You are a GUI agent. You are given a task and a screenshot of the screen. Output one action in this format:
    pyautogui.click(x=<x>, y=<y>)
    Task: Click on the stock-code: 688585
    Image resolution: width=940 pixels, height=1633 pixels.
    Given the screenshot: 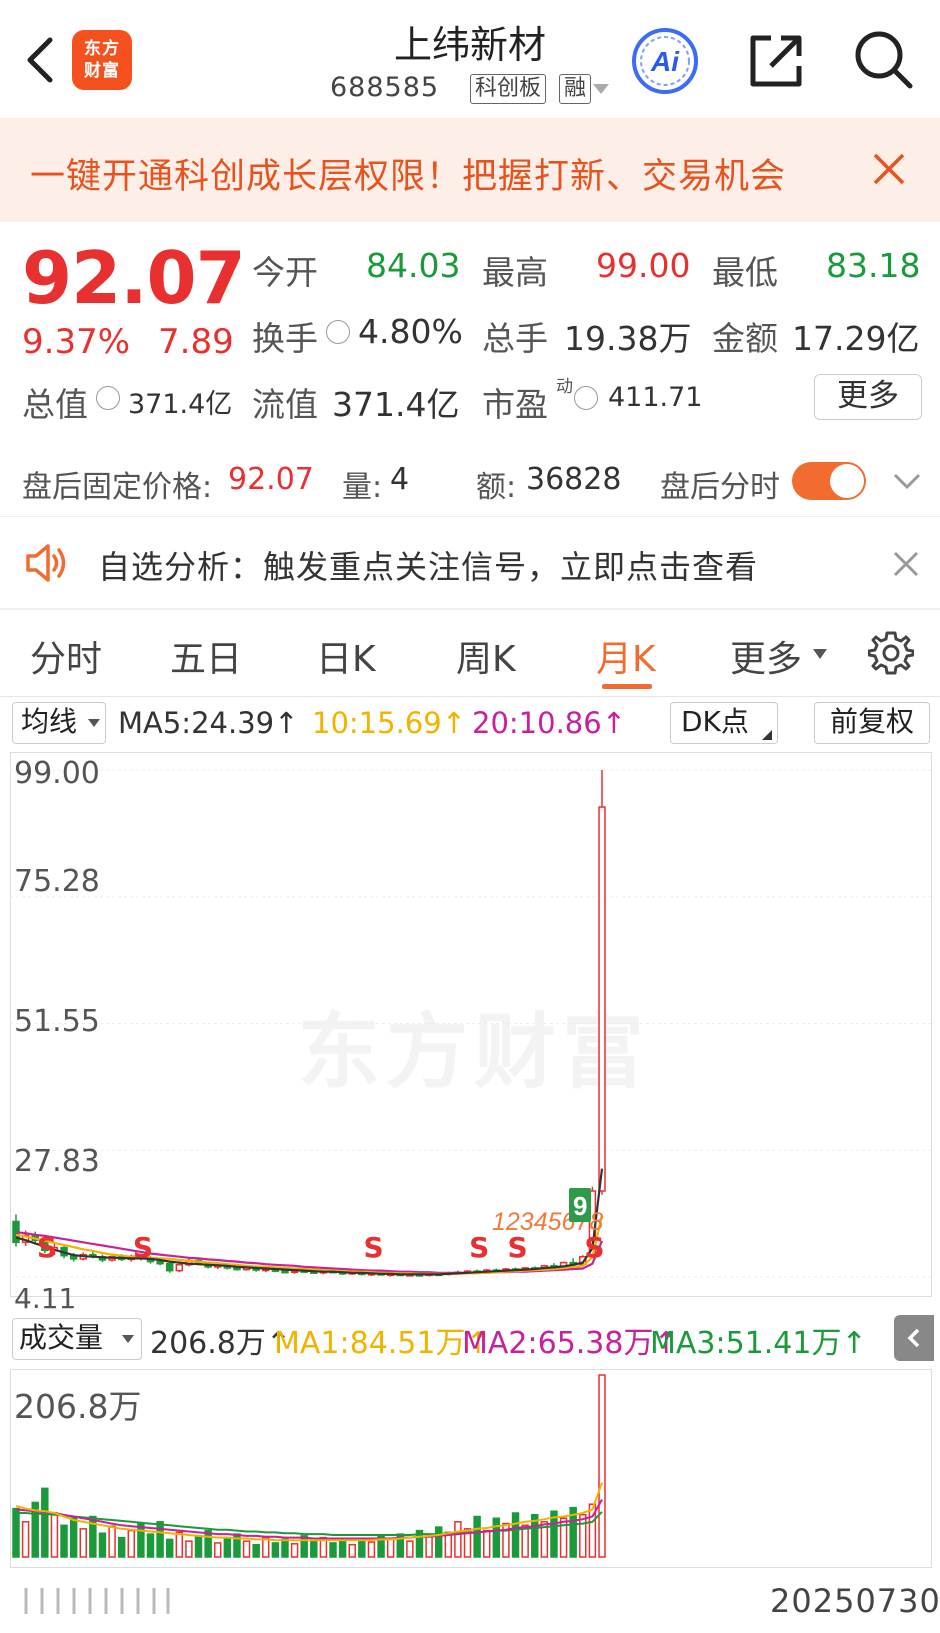 What is the action you would take?
    pyautogui.click(x=385, y=87)
    